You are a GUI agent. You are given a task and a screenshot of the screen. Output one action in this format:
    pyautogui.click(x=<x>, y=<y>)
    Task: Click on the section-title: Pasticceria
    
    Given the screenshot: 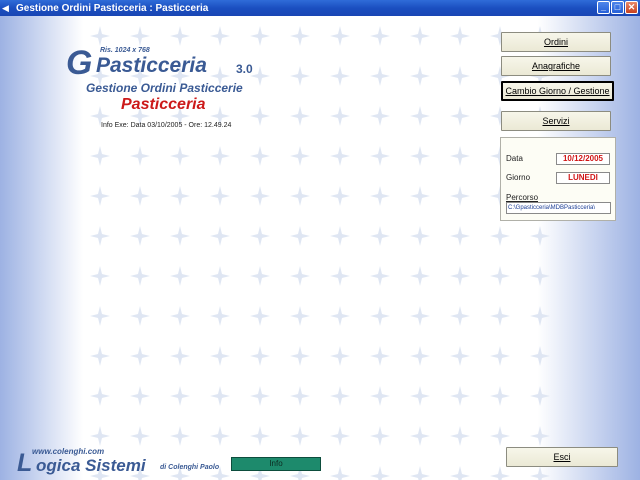 What is the action you would take?
    pyautogui.click(x=163, y=104)
    